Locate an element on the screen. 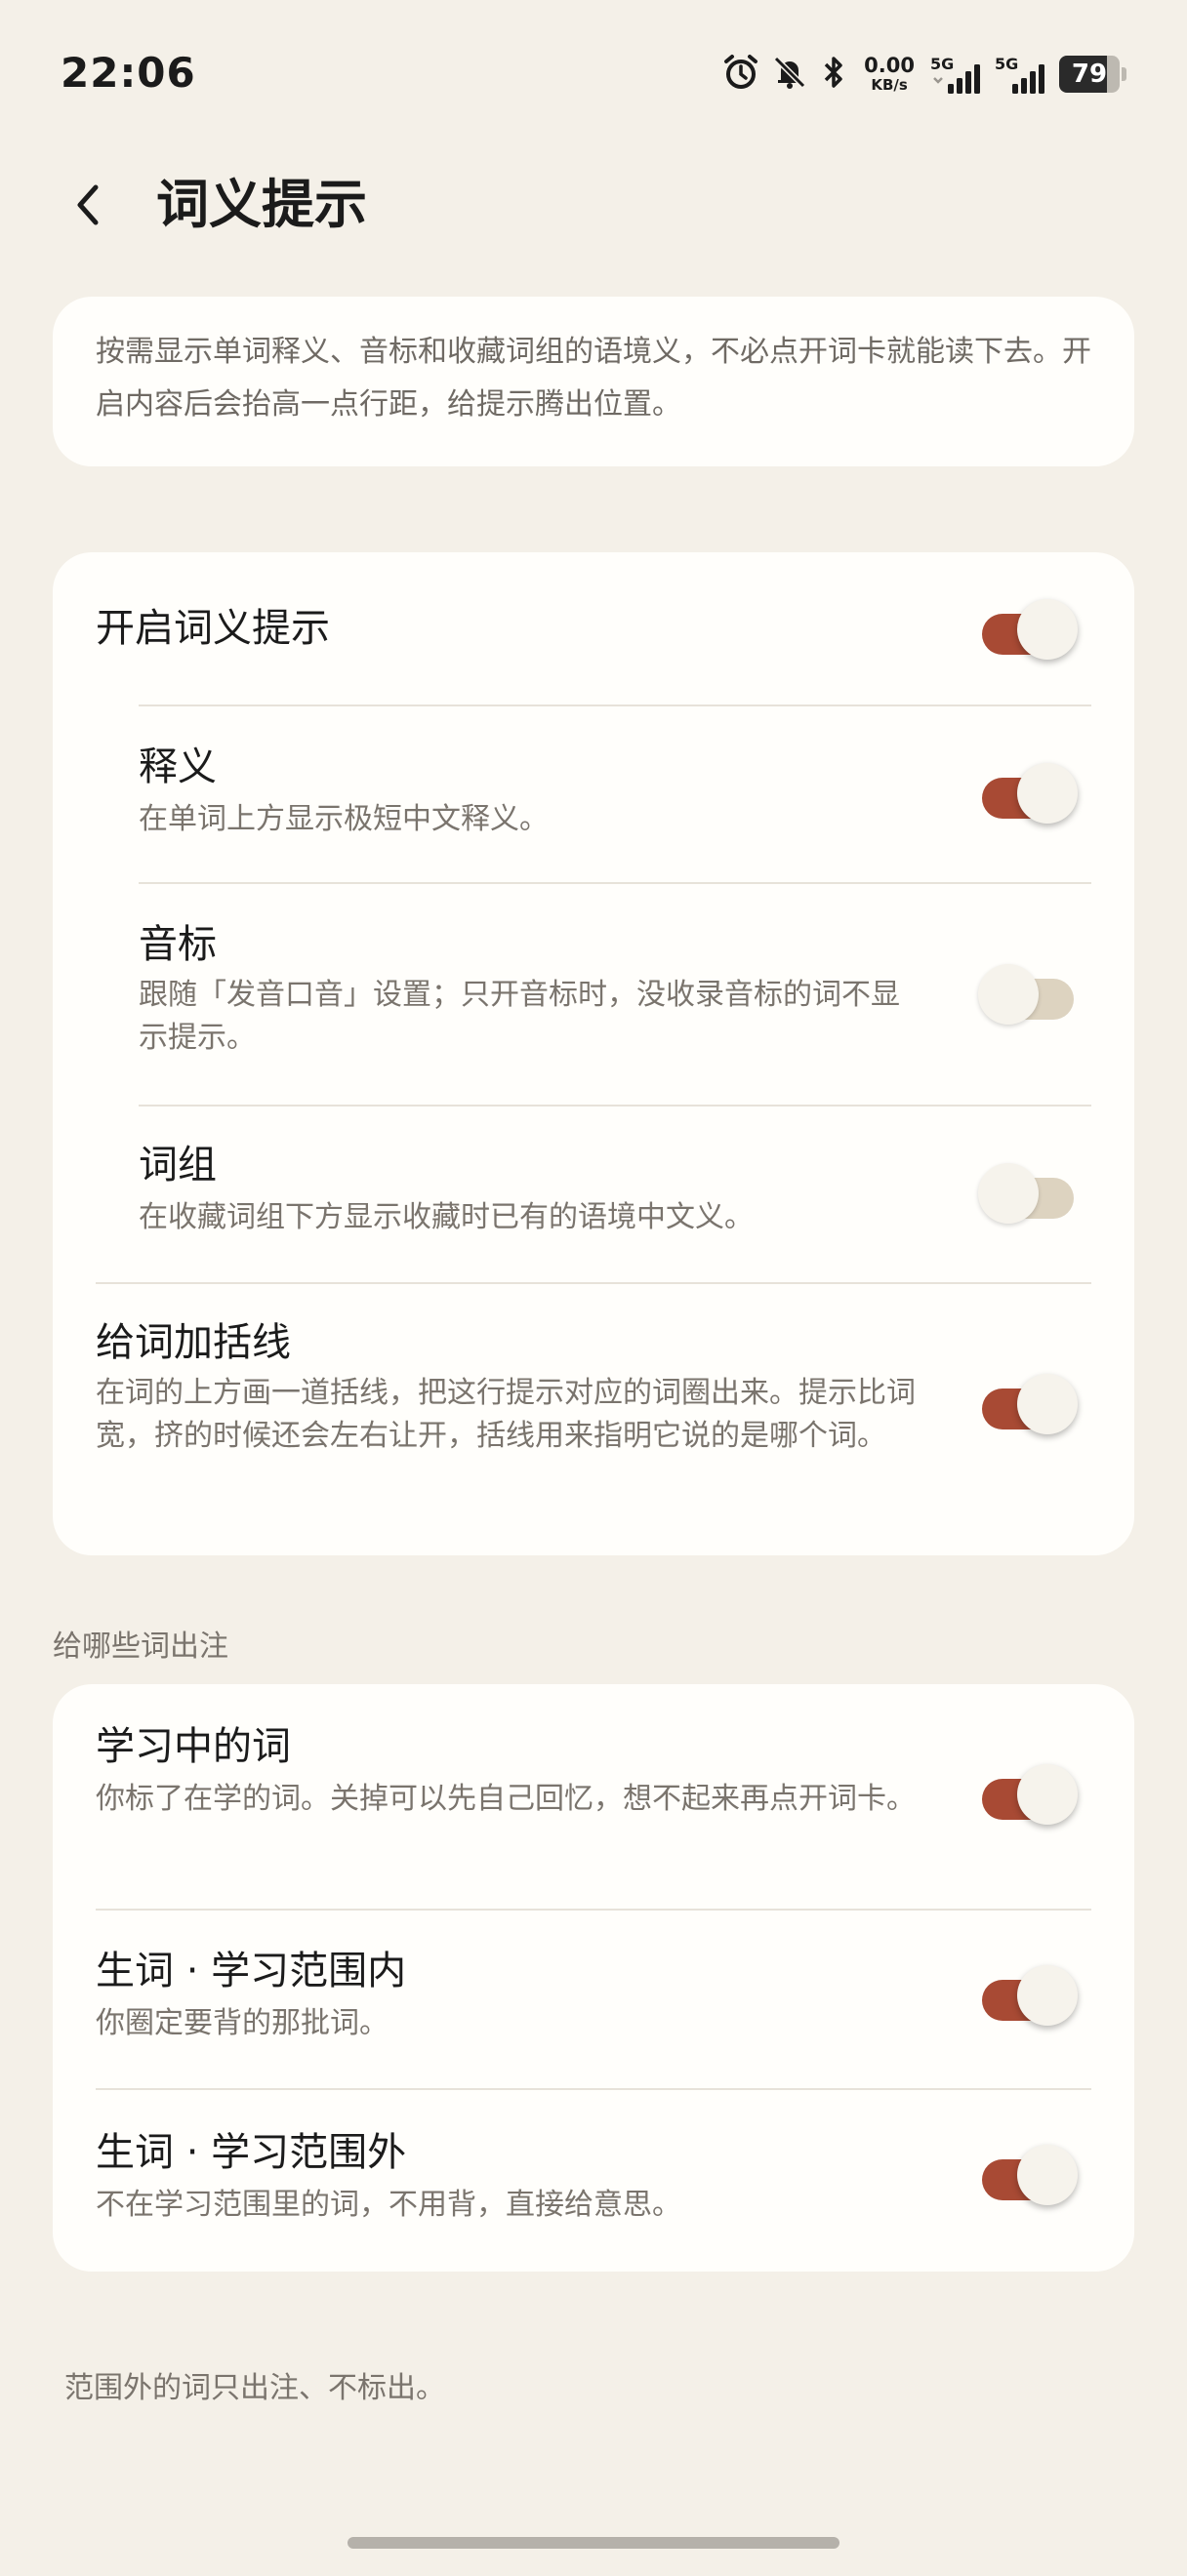 Image resolution: width=1187 pixels, height=2576 pixels. setting-desc: 你标了在学的词。关掉可以先自己回忆，想不起来再点开词卡。 is located at coordinates (506, 1799).